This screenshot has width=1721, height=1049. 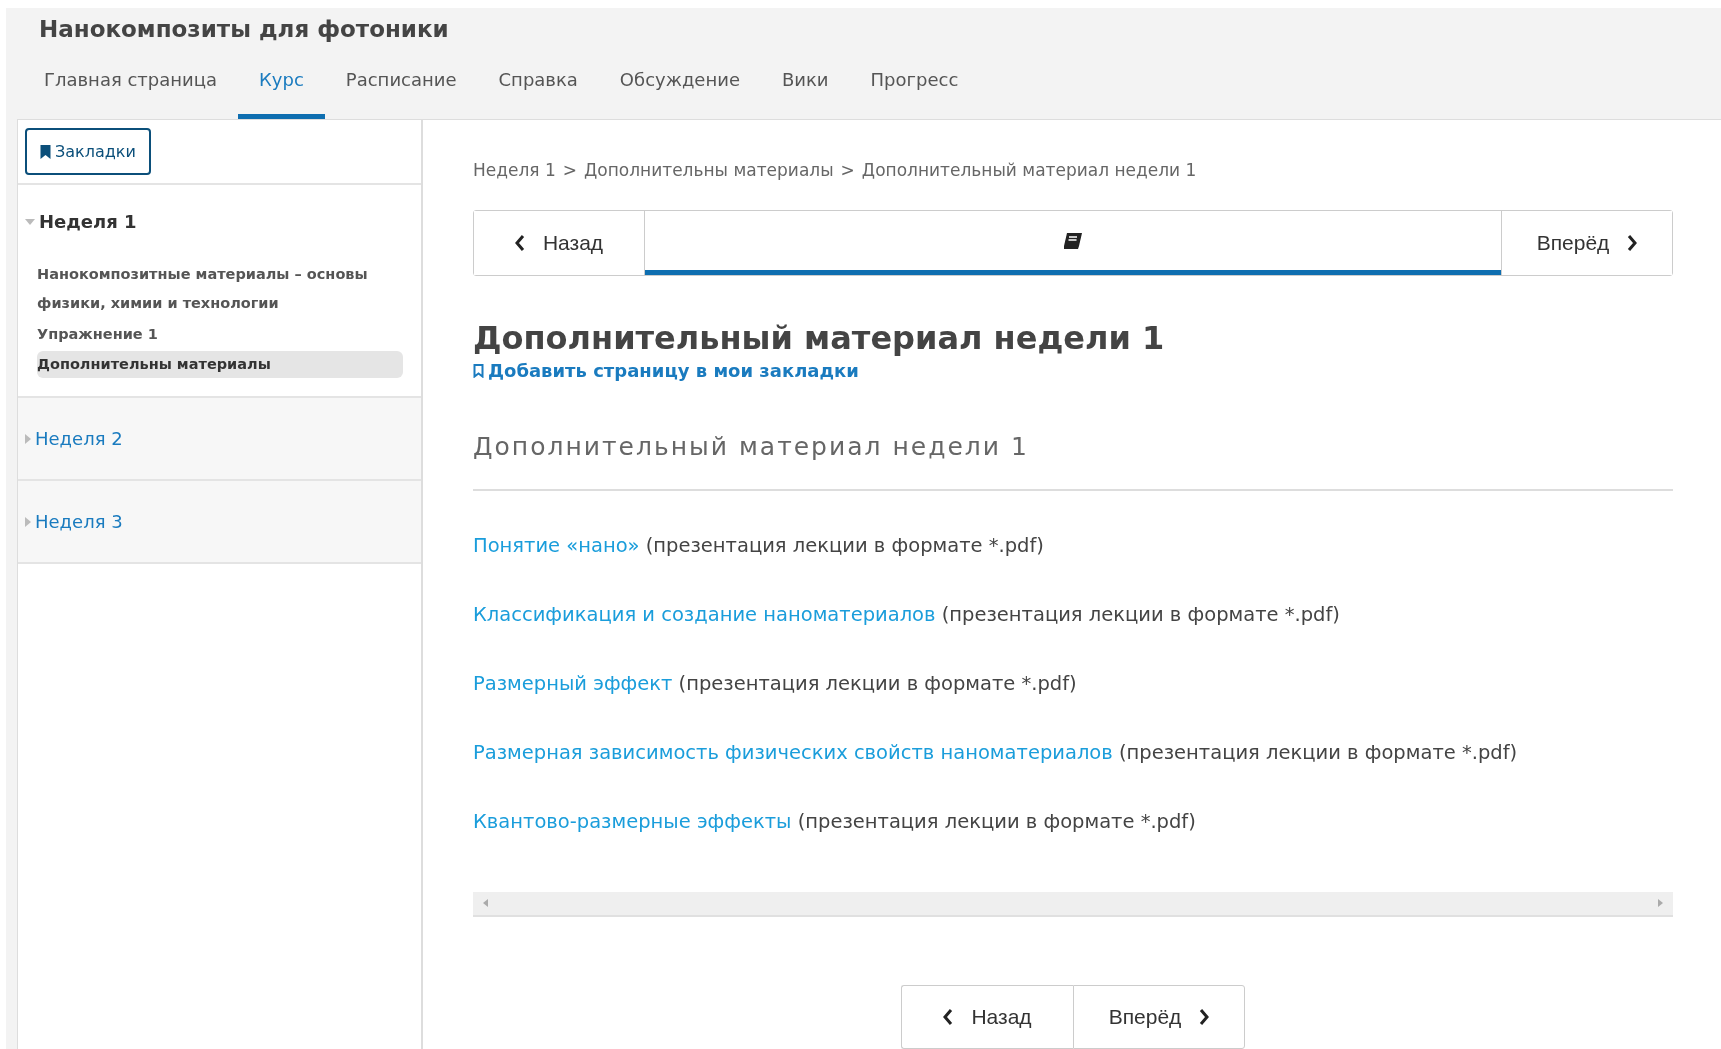 What do you see at coordinates (220, 289) in the screenshot?
I see `sidebar-item: Нанокомпозитные материалы – основы физики, химии и технологии` at bounding box center [220, 289].